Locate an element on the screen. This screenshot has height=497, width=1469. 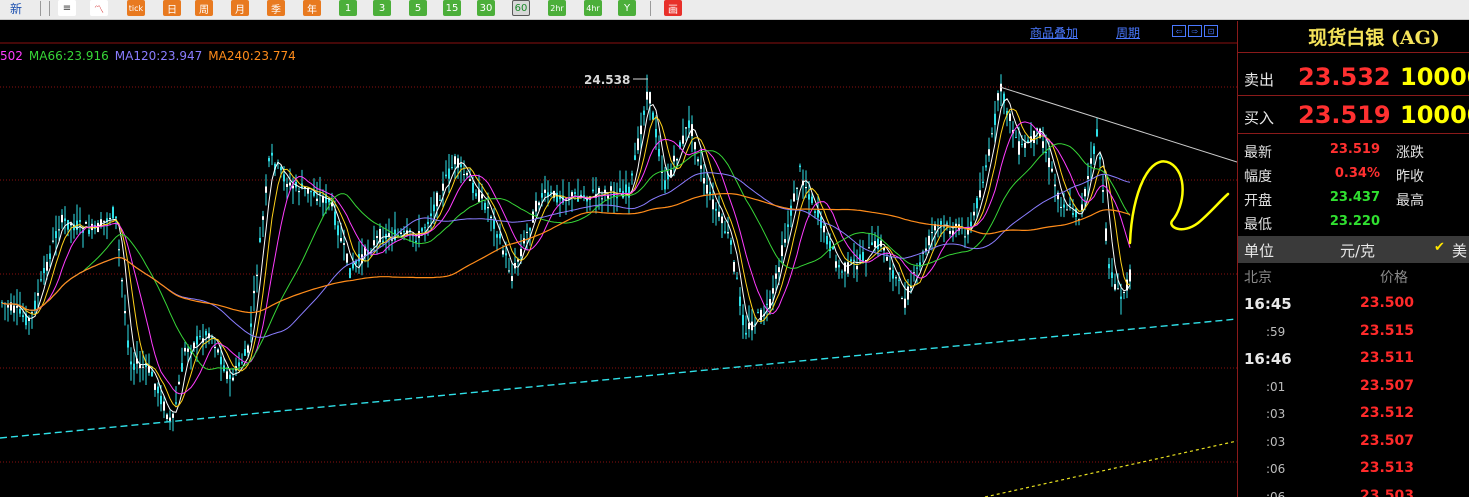
tick-row: :06 23.503 is located at coordinates (1353, 490).